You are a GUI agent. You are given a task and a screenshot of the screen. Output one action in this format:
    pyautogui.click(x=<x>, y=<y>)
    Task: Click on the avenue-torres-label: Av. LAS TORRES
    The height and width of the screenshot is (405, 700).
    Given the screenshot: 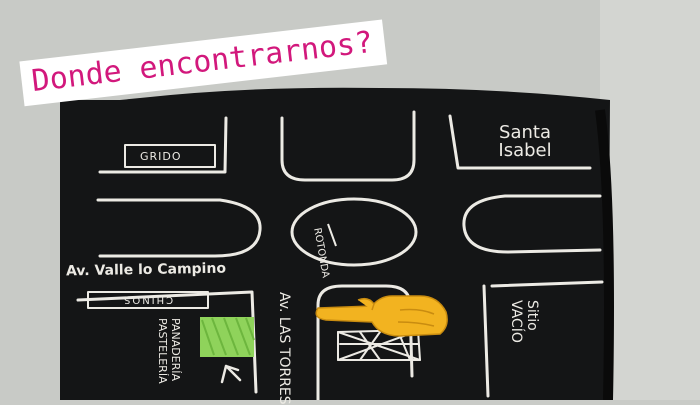 What is the action you would take?
    pyautogui.click(x=284, y=348)
    